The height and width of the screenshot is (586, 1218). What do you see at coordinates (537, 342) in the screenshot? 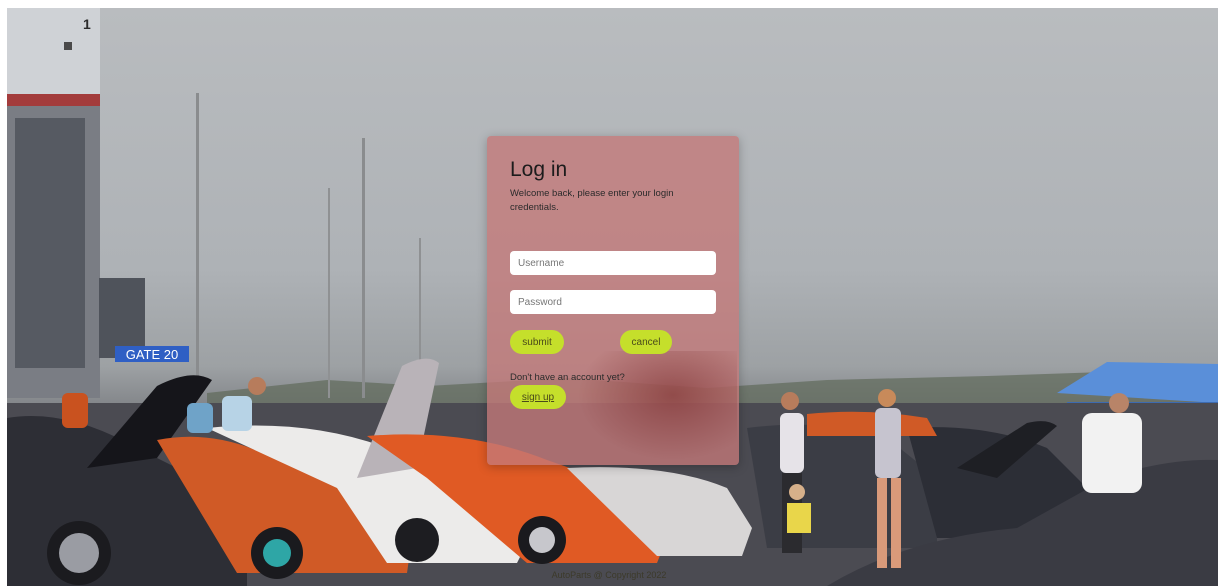
I see `submit-button: submit` at bounding box center [537, 342].